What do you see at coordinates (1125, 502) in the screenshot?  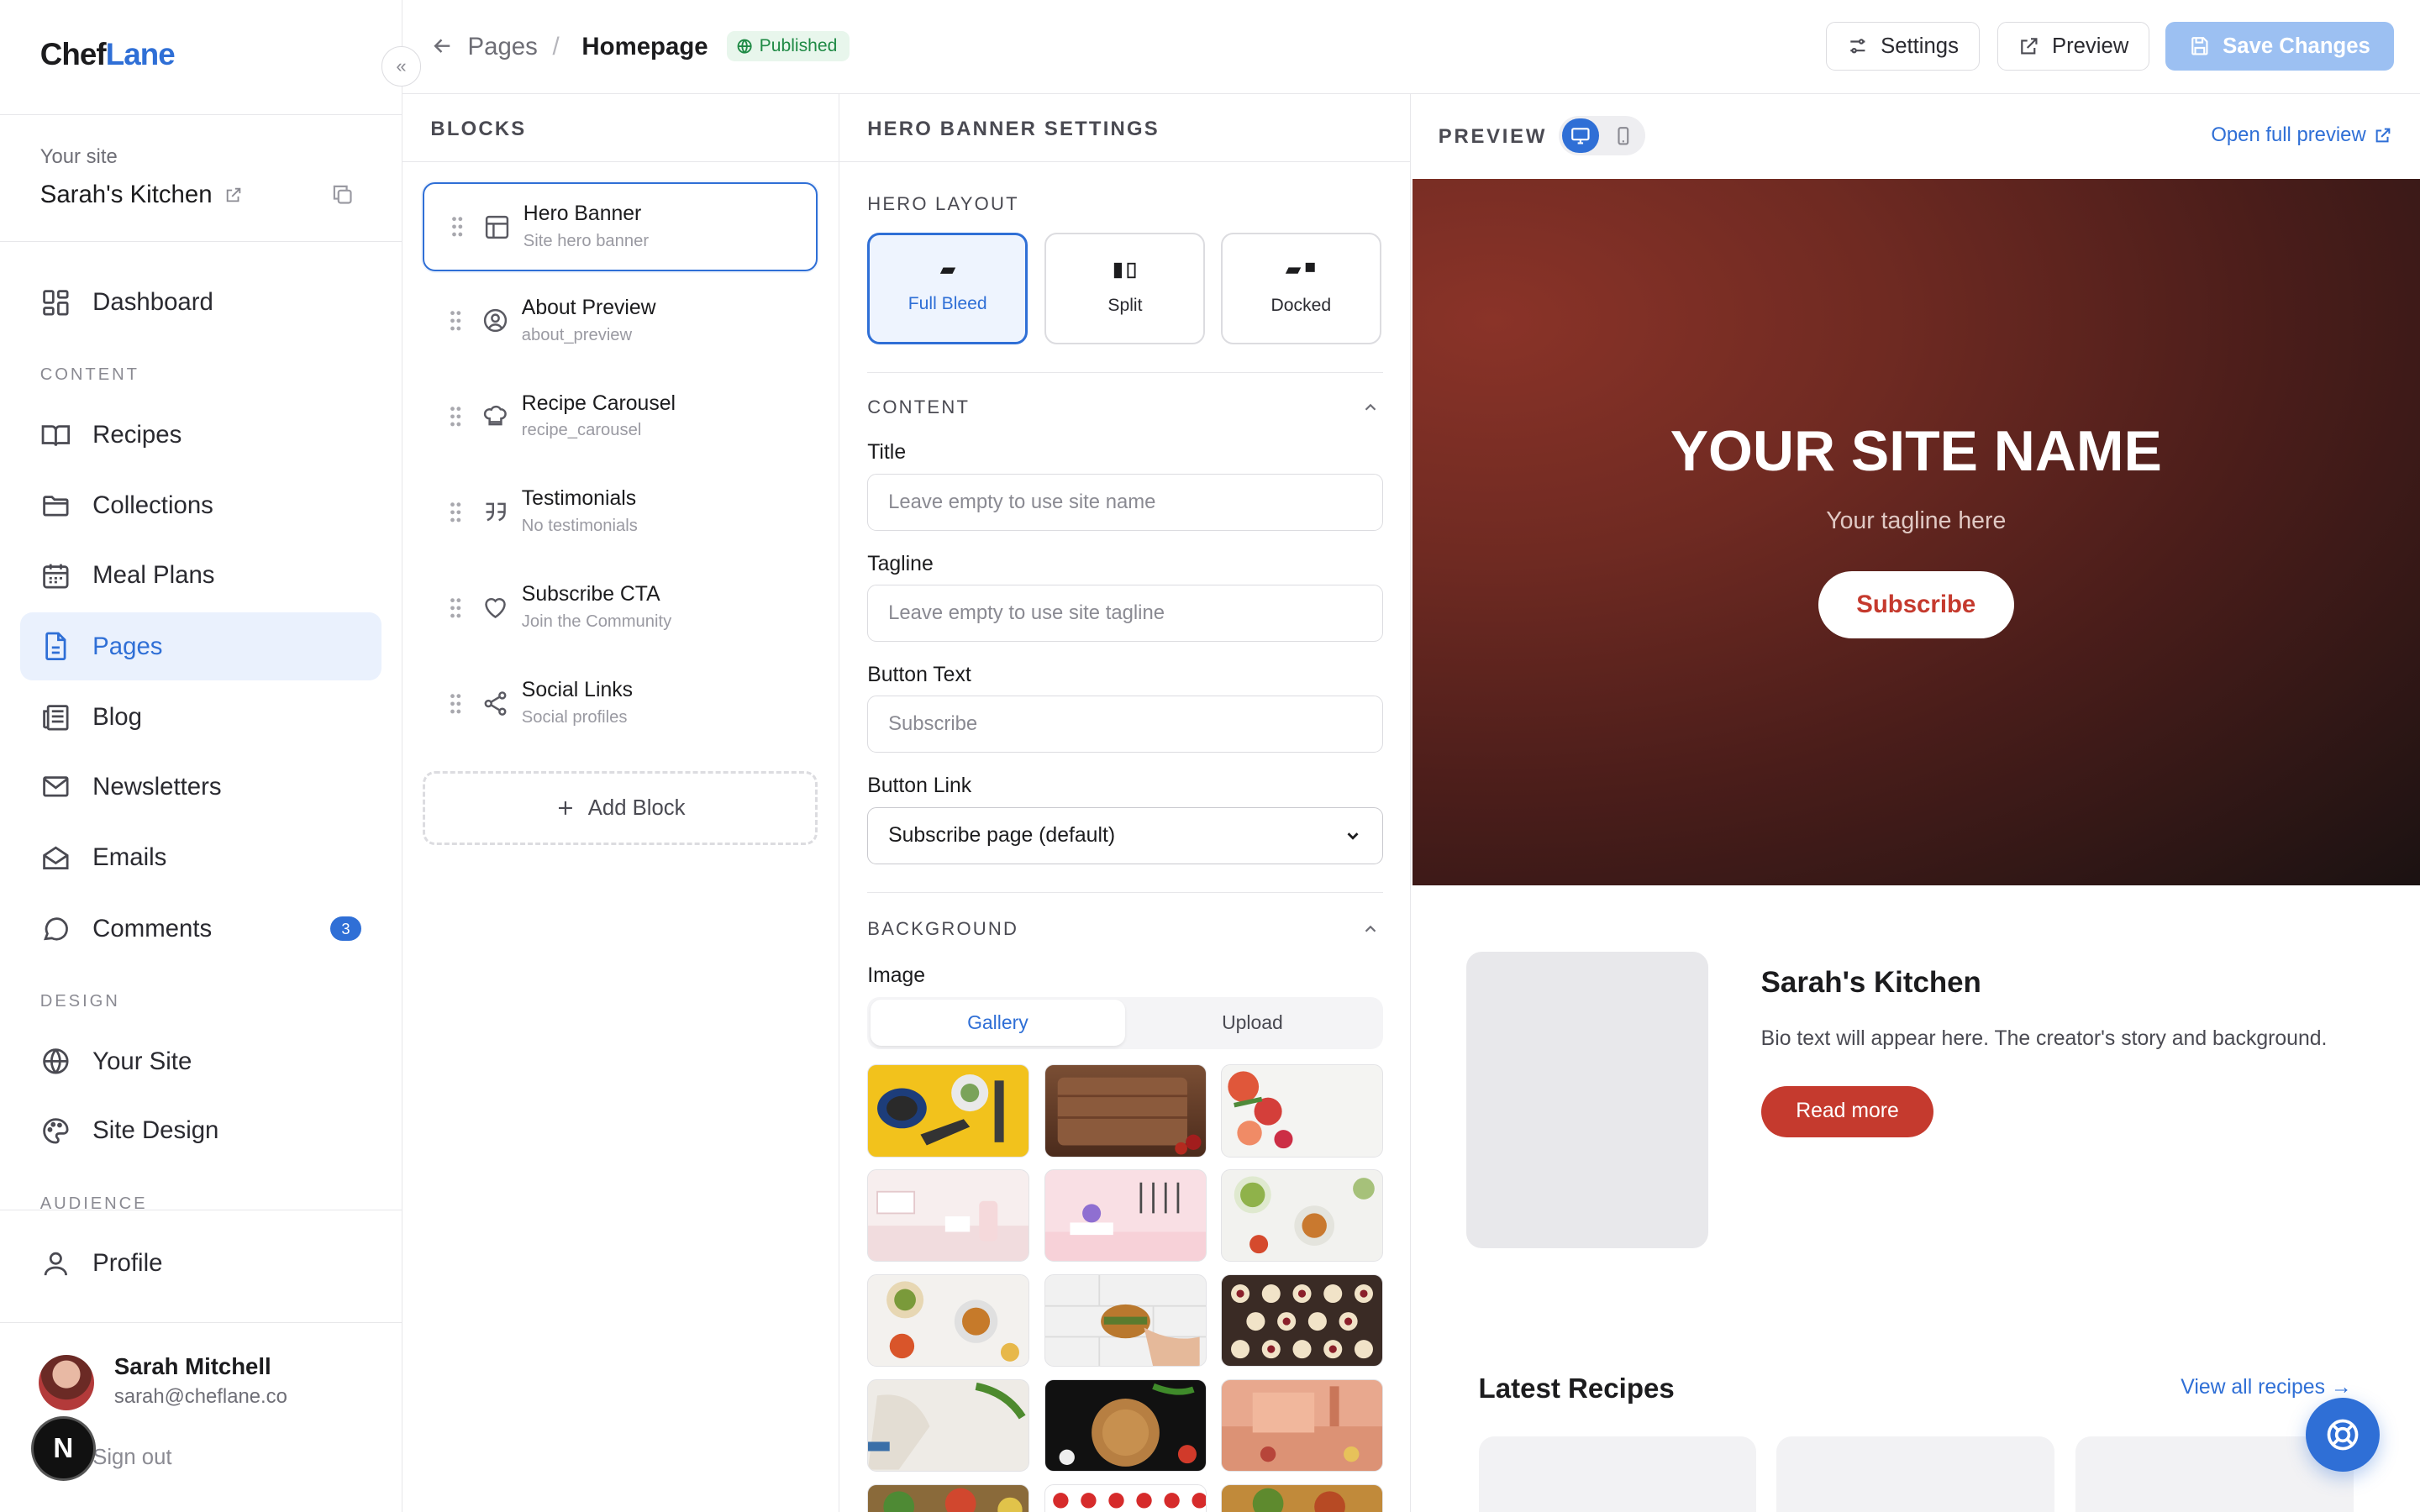 I see `title-input` at bounding box center [1125, 502].